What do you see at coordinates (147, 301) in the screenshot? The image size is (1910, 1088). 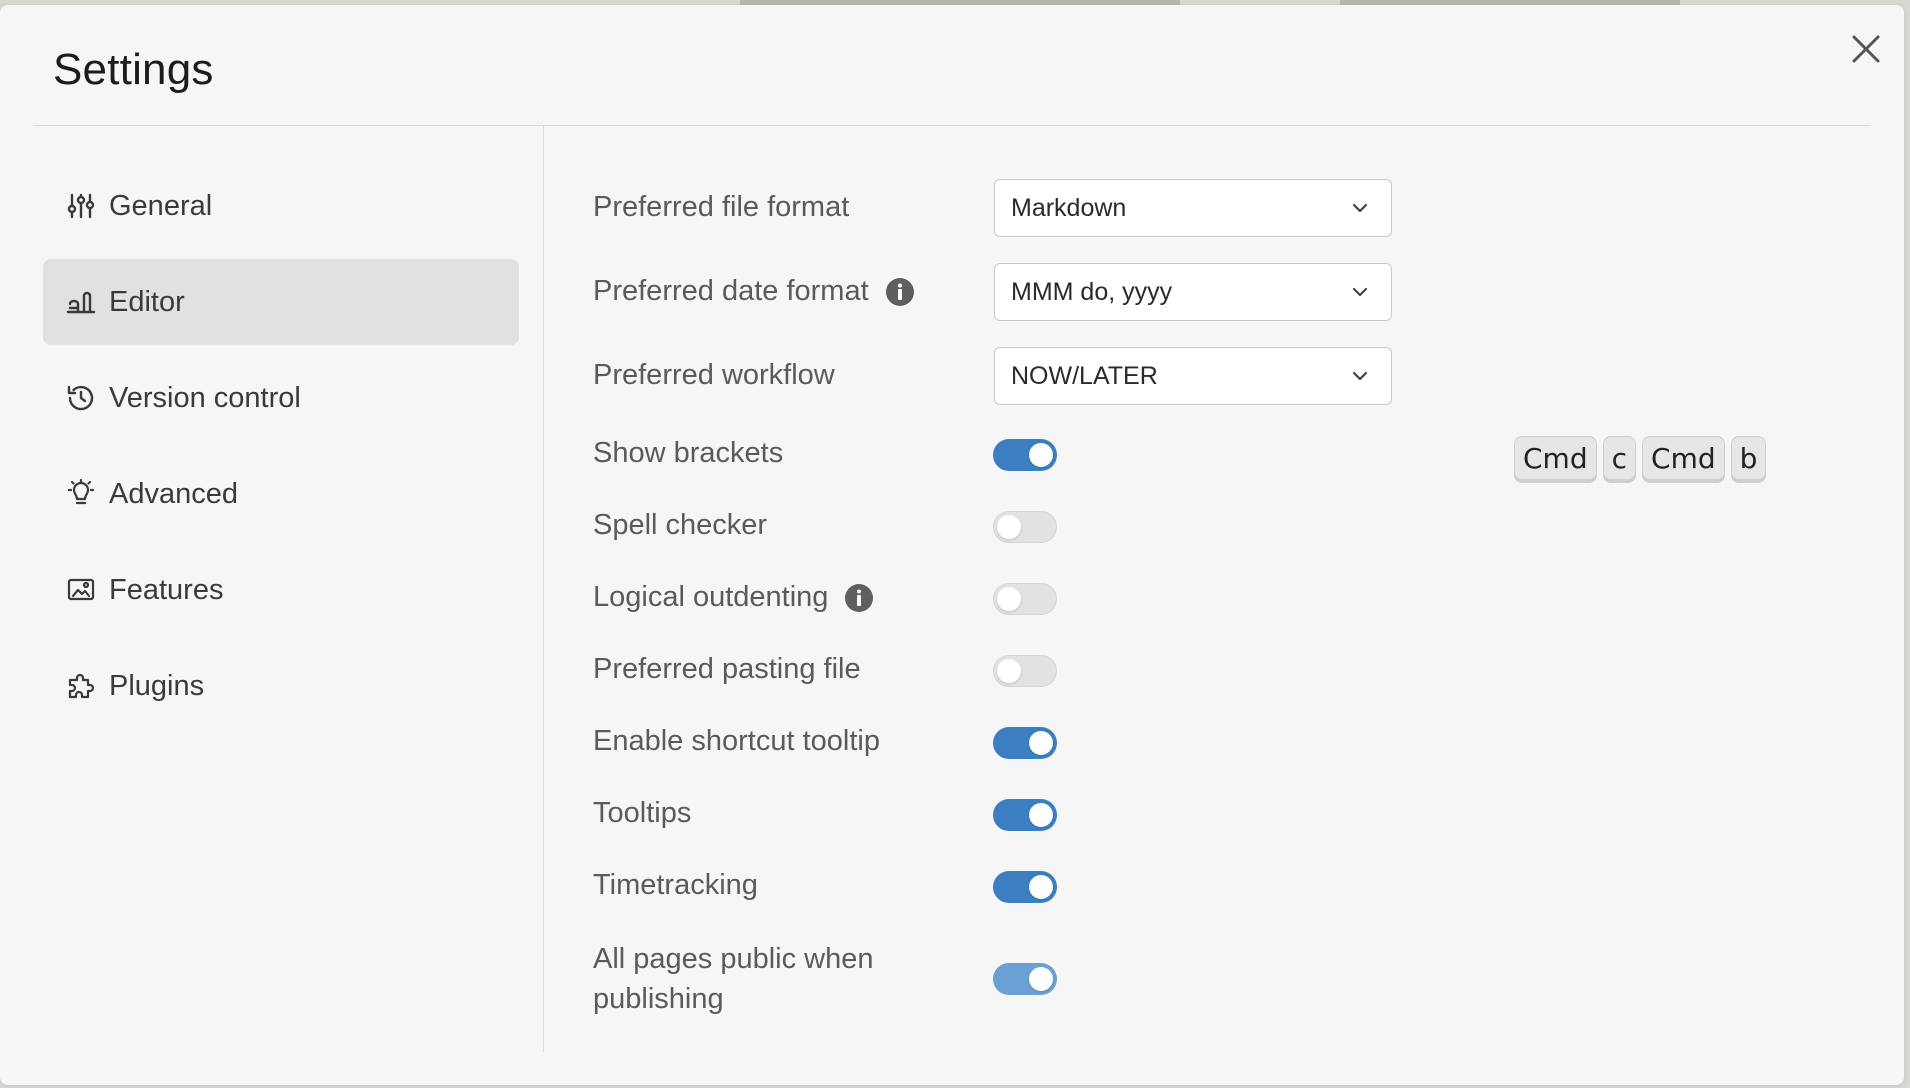 I see `sidebar-item-label: Editor` at bounding box center [147, 301].